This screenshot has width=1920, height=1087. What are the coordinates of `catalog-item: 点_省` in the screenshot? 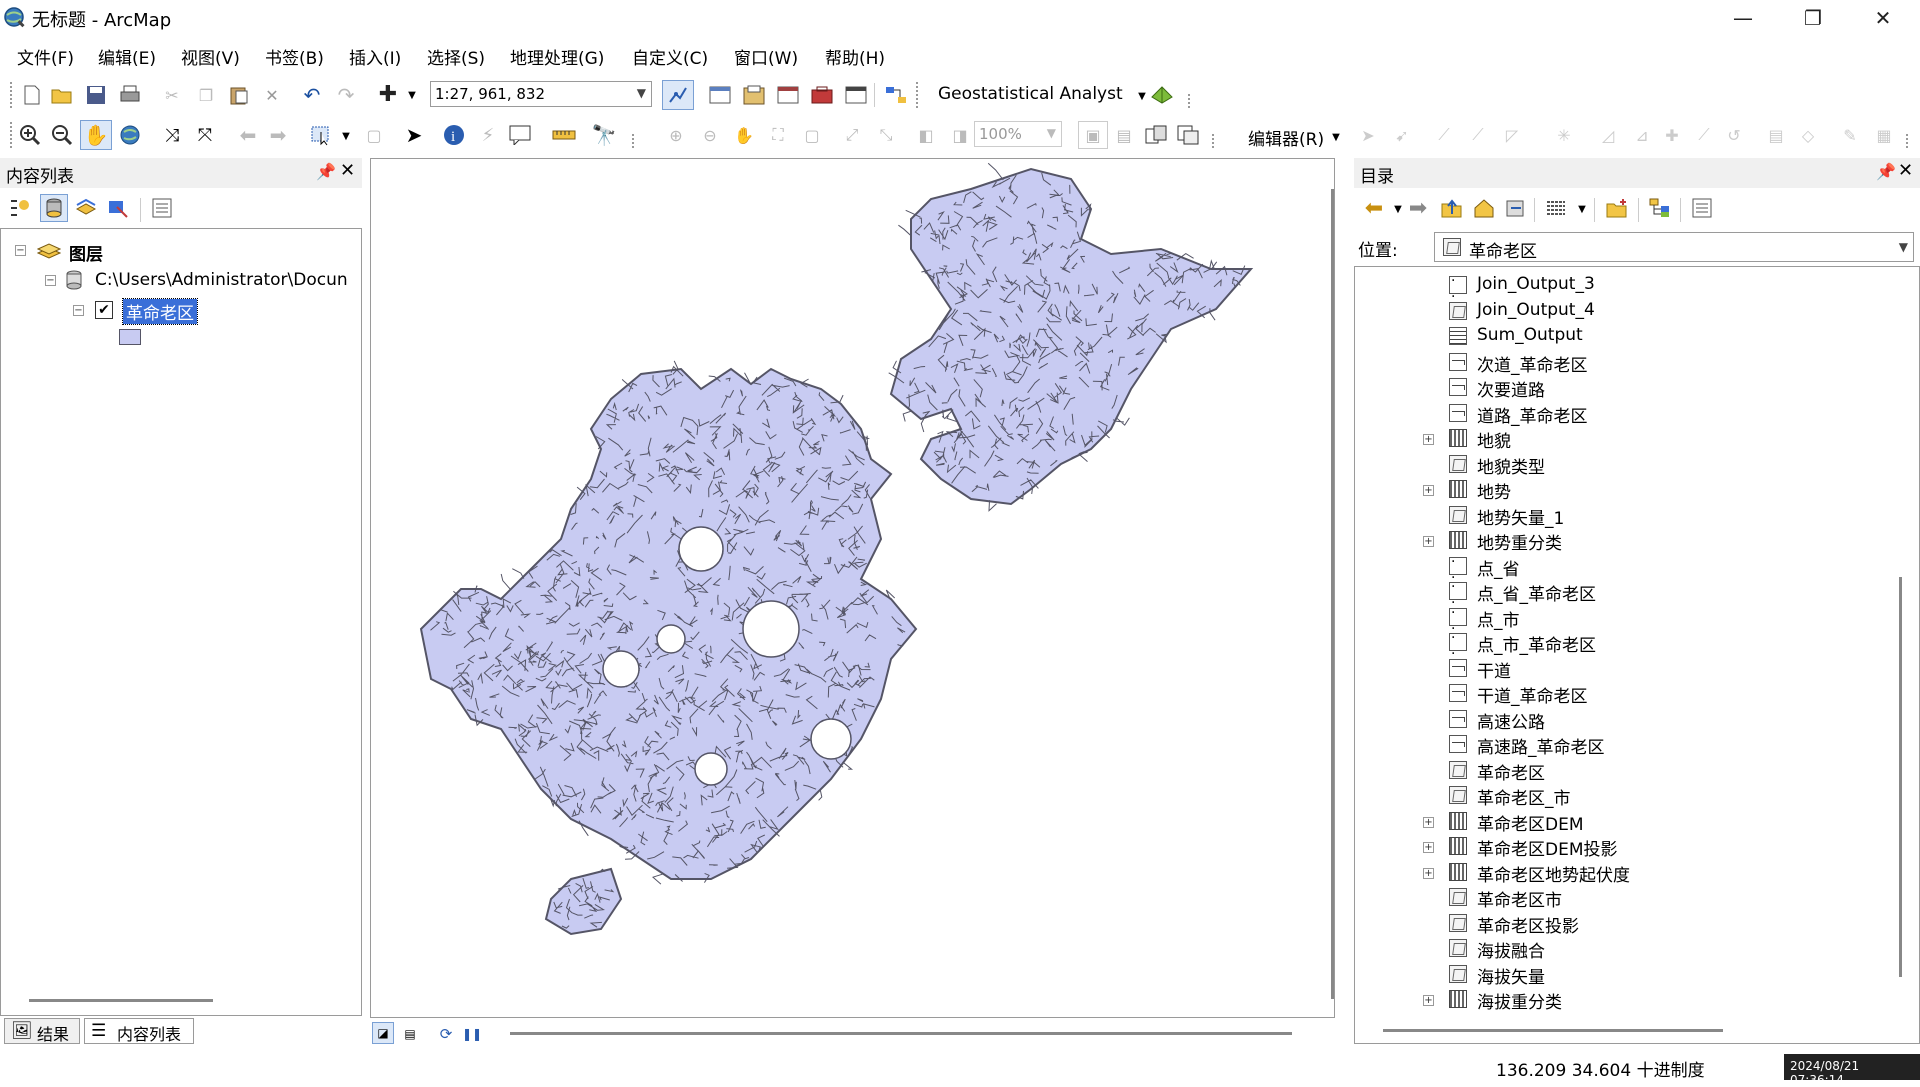 It's located at (1625, 570).